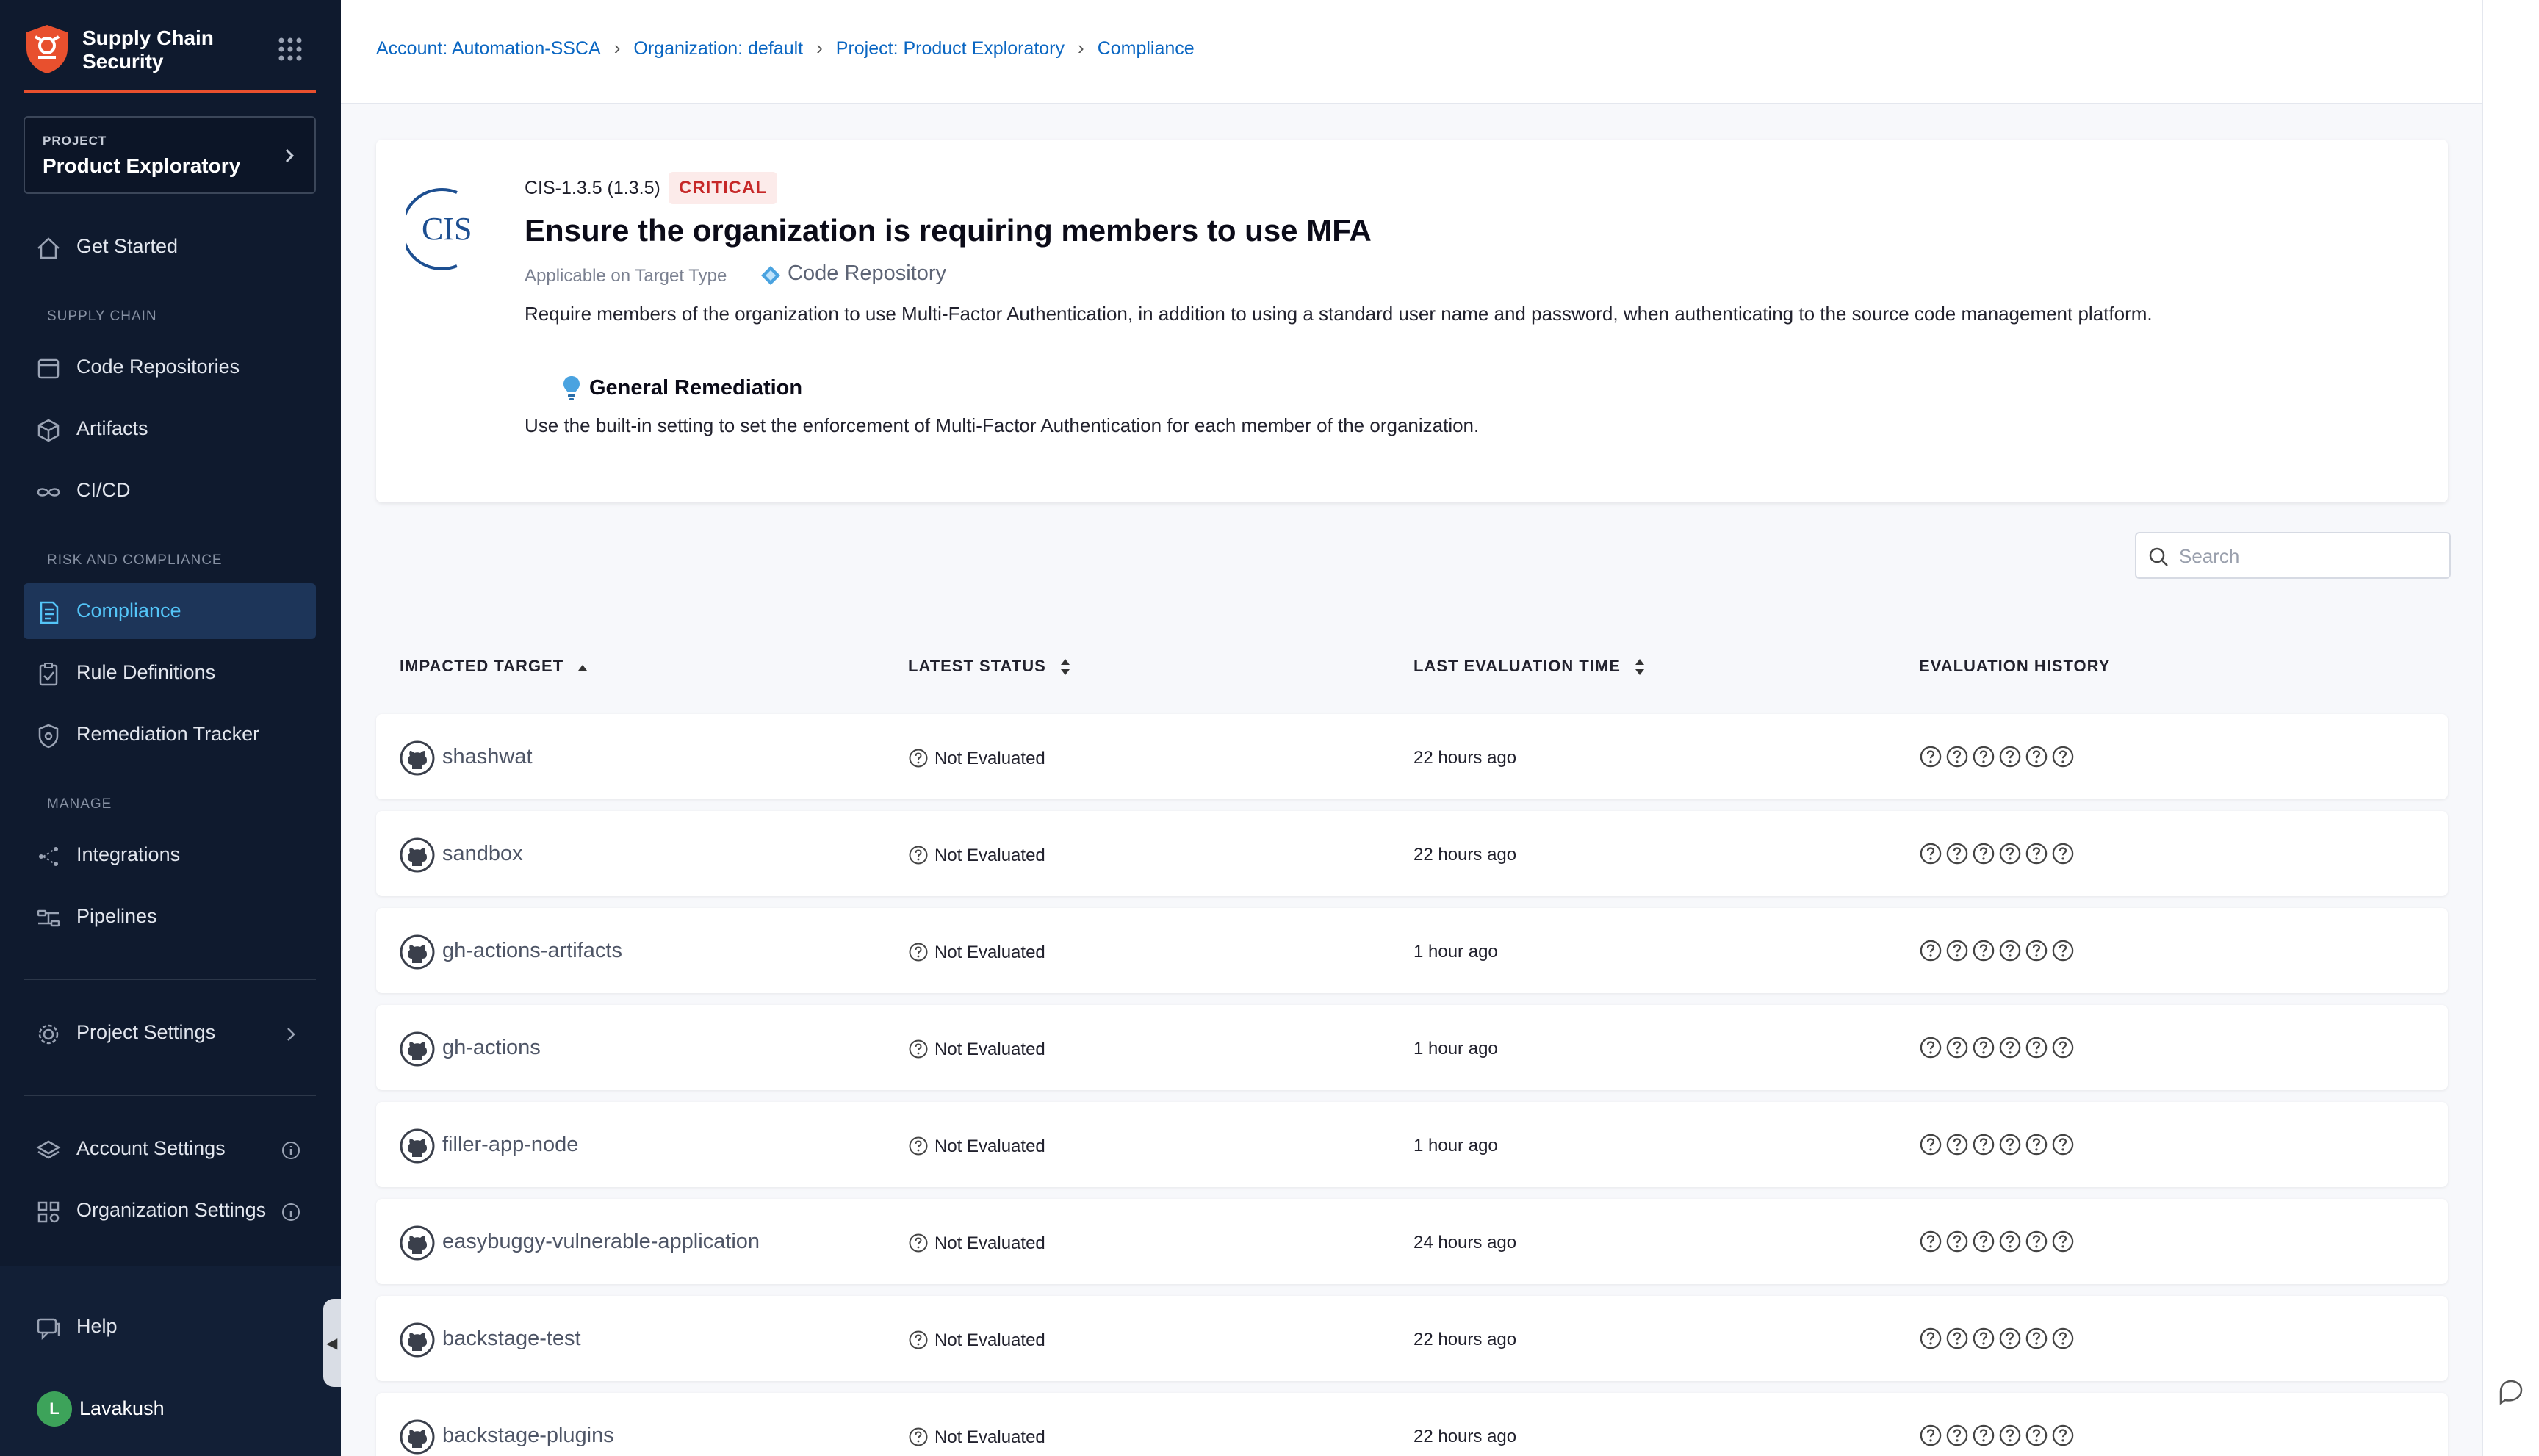 This screenshot has width=2539, height=1456. What do you see at coordinates (48, 248) in the screenshot?
I see `home-icon` at bounding box center [48, 248].